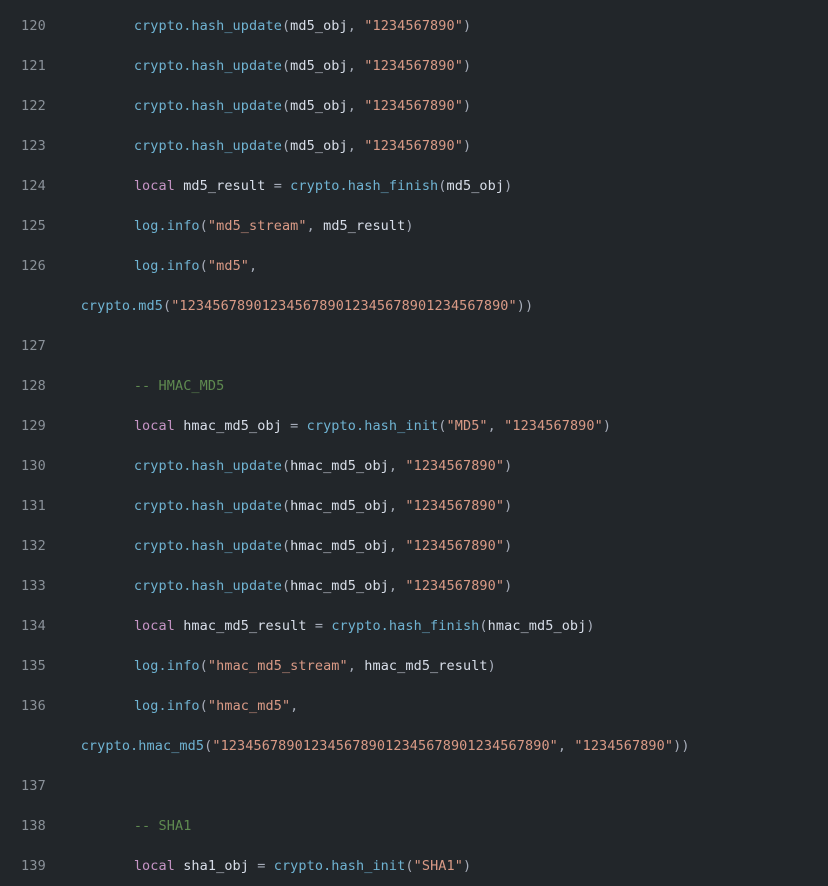 Image resolution: width=828 pixels, height=886 pixels. I want to click on token-fn: crypto.md5, so click(121, 306).